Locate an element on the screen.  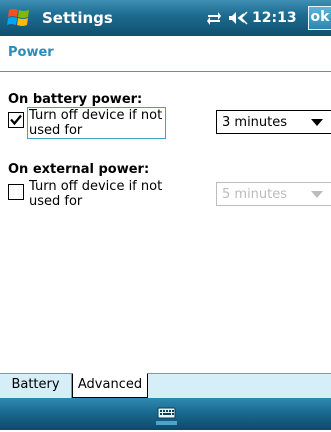
title-bar: Settings 12:13 ok is located at coordinates (165, 18).